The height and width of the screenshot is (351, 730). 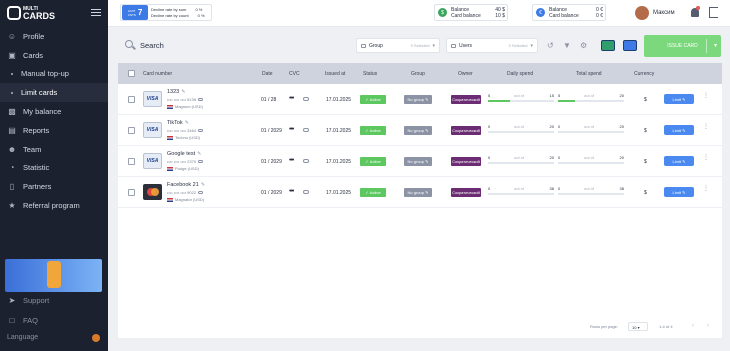 What do you see at coordinates (398, 45) in the screenshot?
I see `group-filter: Group 0 Selected ▾` at bounding box center [398, 45].